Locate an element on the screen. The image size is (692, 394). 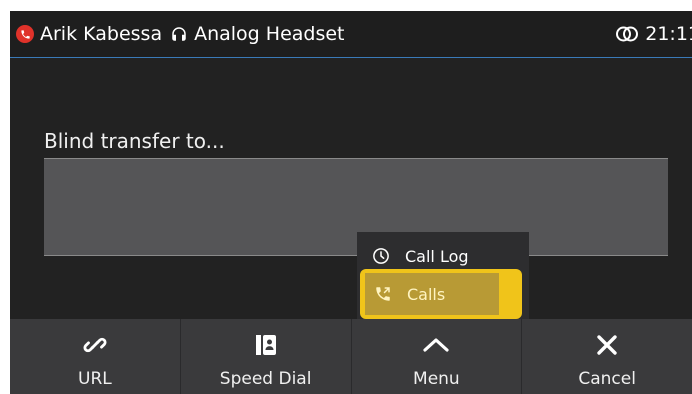
status-left: Arik Kabessa Analog Headset is located at coordinates (180, 34).